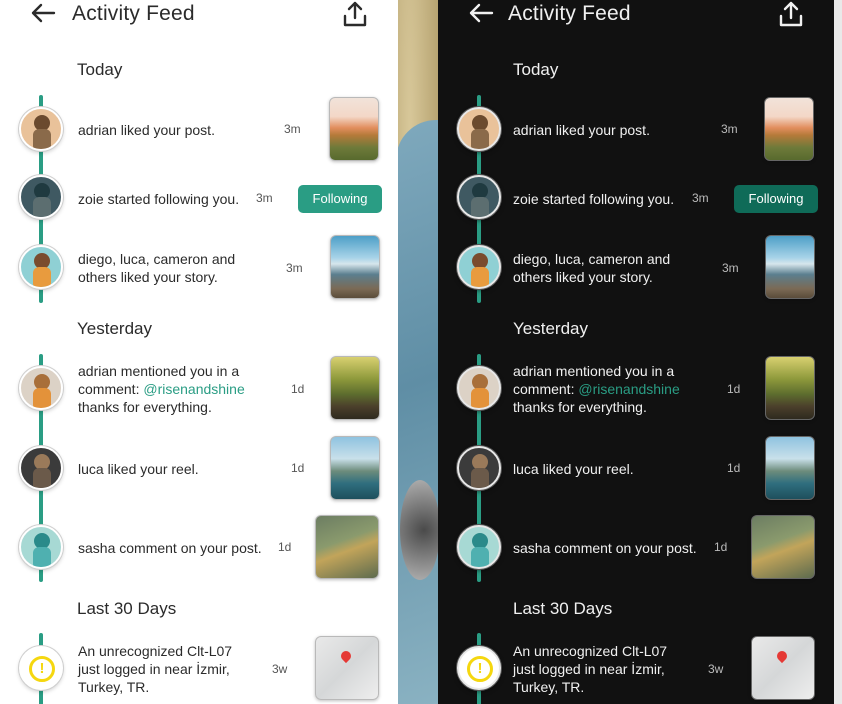 This screenshot has width=842, height=704. Describe the element at coordinates (419, 412) in the screenshot. I see `backdrop-blue-shape` at that location.